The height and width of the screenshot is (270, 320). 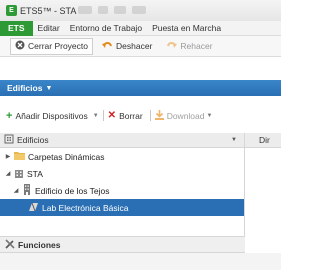 I want to click on download-button: Download ▼, so click(x=183, y=115).